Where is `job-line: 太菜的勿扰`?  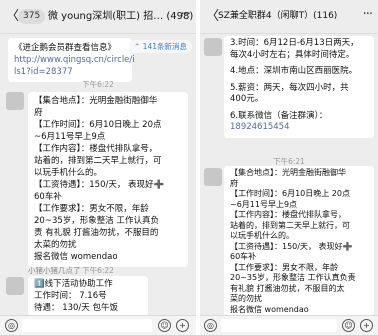
job-line: 太菜的勿扰 is located at coordinates (55, 245).